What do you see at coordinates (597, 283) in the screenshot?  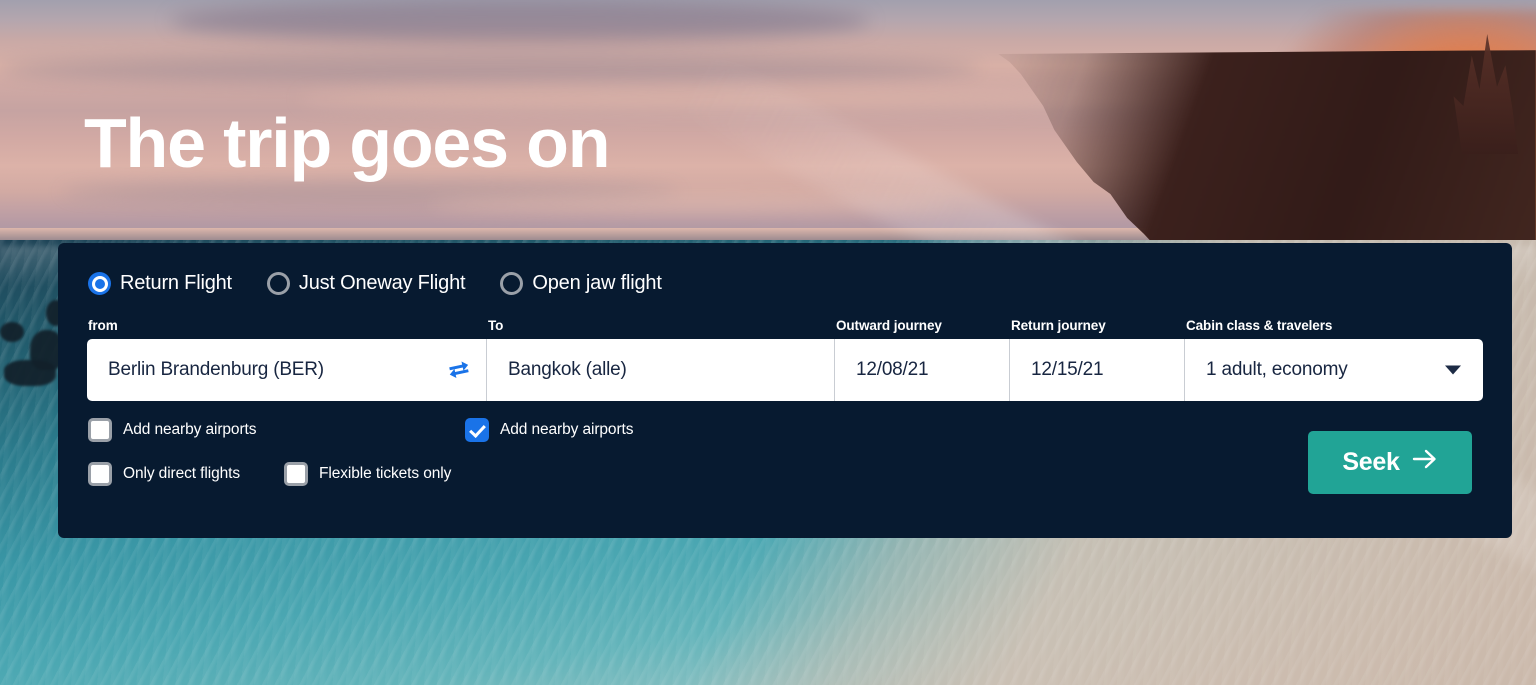 I see `trip-type-label: Open jaw flight` at bounding box center [597, 283].